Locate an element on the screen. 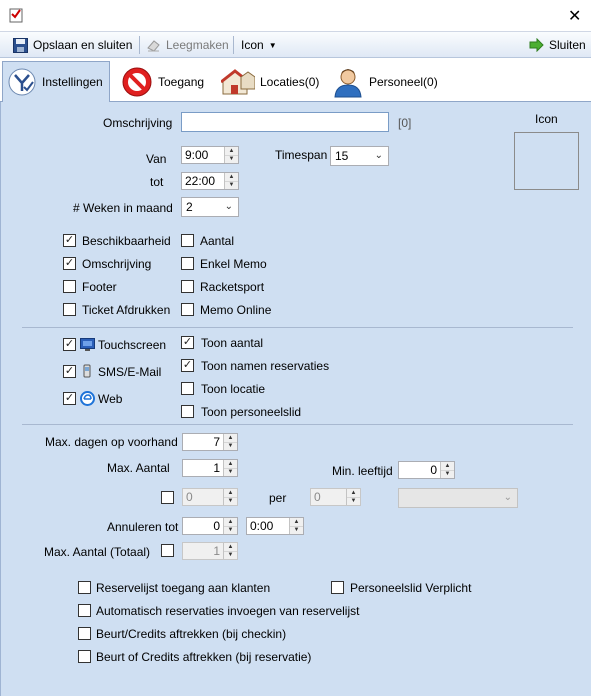 This screenshot has width=591, height=696. van-time-spinner: 9:00 ▲ ▼ is located at coordinates (210, 155).